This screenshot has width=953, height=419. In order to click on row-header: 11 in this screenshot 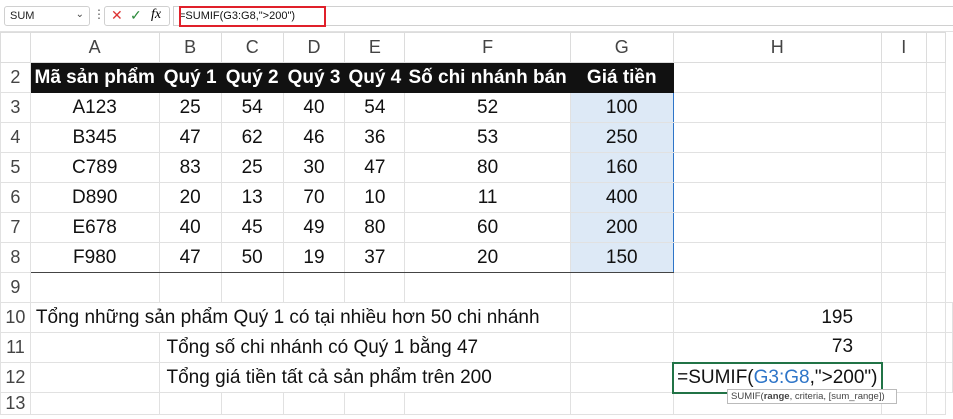, I will do `click(15, 347)`.